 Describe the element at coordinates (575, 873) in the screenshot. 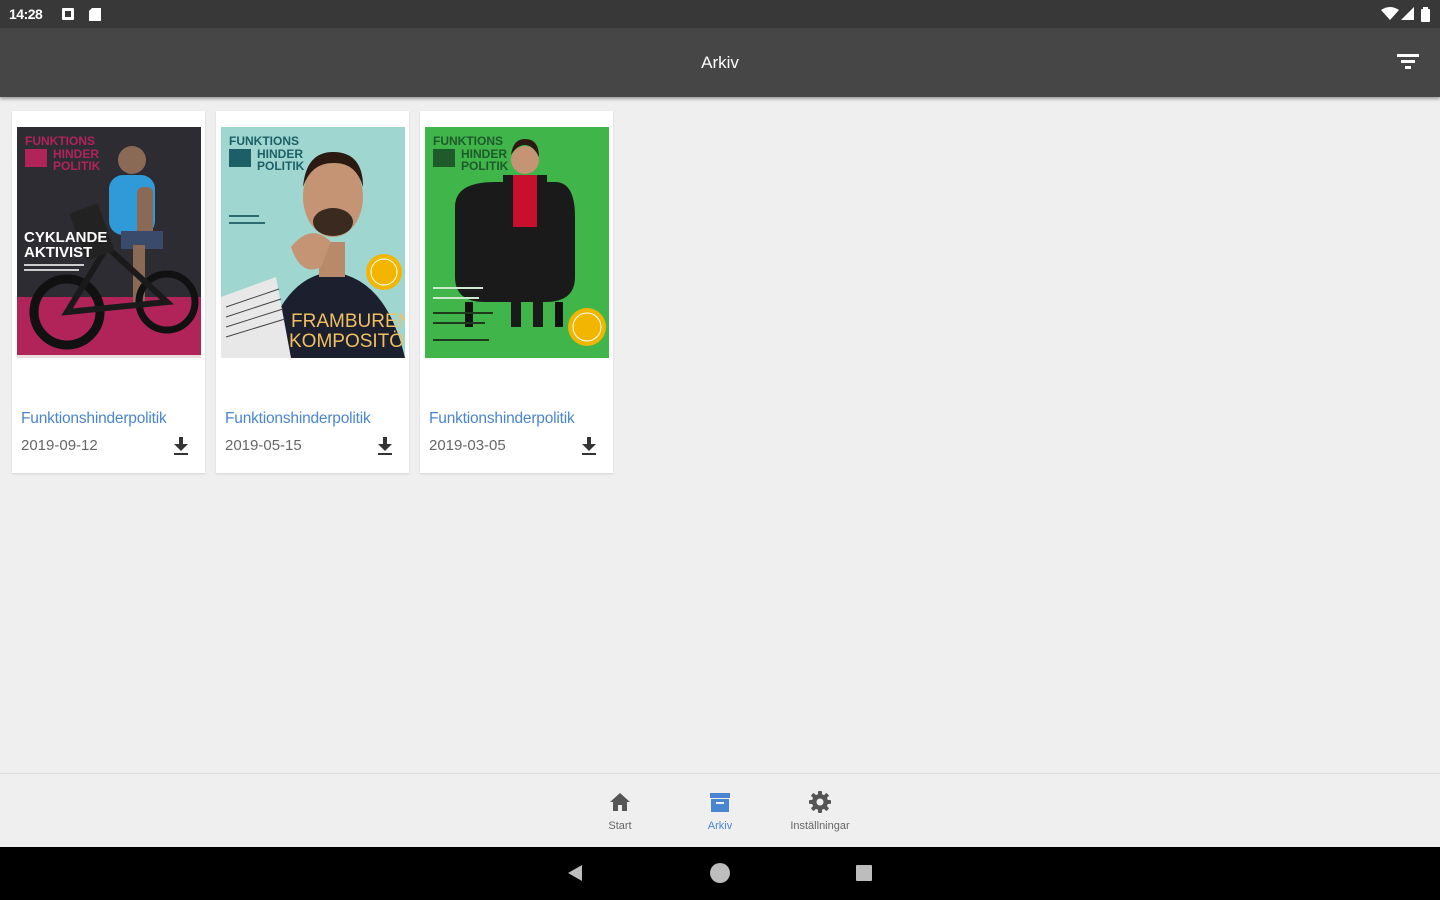

I see `back-icon` at that location.